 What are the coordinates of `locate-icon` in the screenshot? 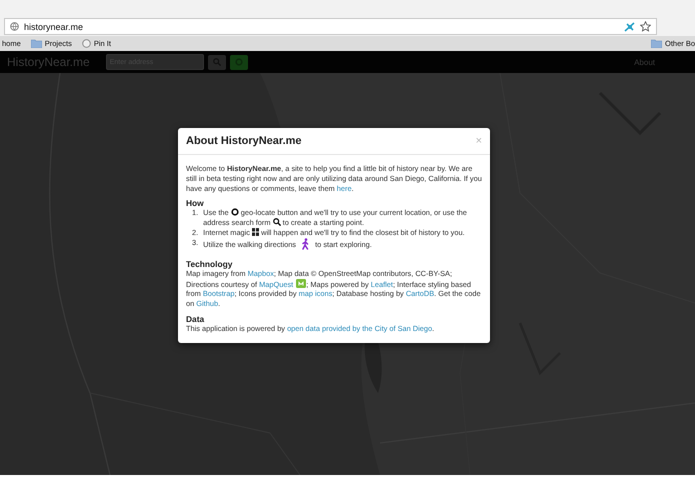 It's located at (234, 212).